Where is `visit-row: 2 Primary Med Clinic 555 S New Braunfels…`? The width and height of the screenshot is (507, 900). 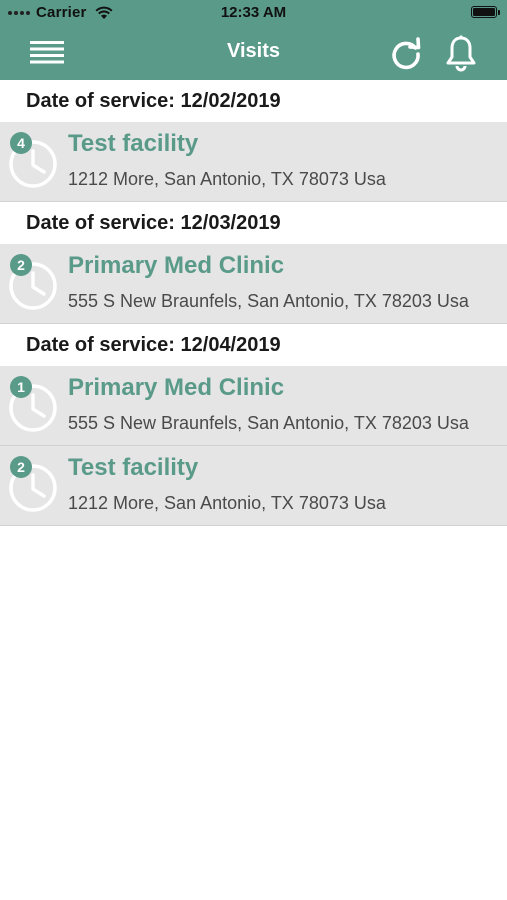
visit-row: 2 Primary Med Clinic 555 S New Braunfels… is located at coordinates (253, 284).